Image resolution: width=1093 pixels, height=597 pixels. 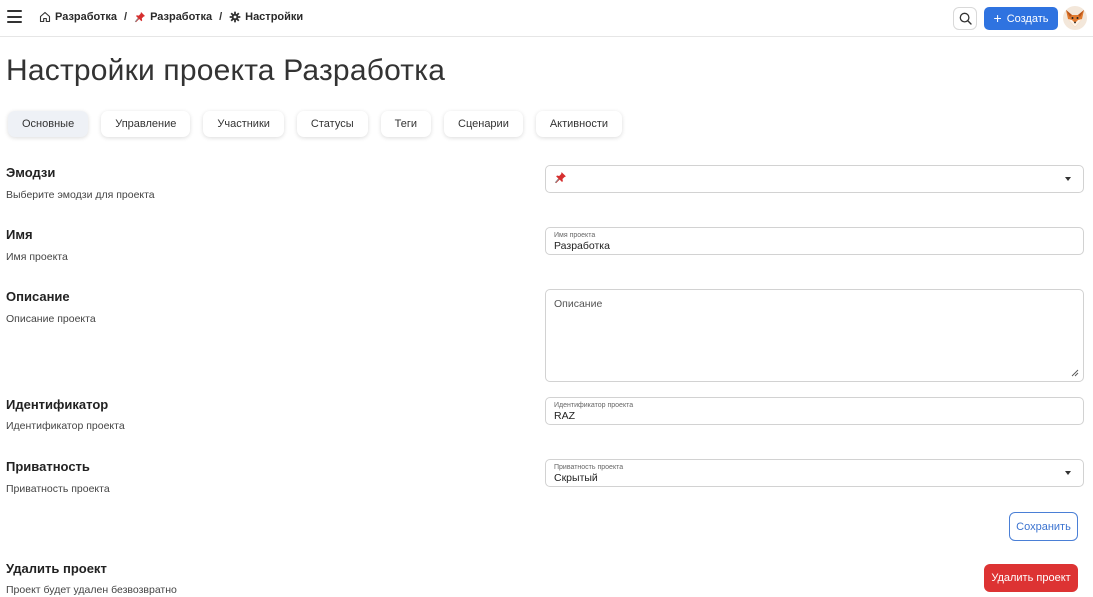 I want to click on breadcrumb-item-settings: Настройки, so click(x=266, y=17).